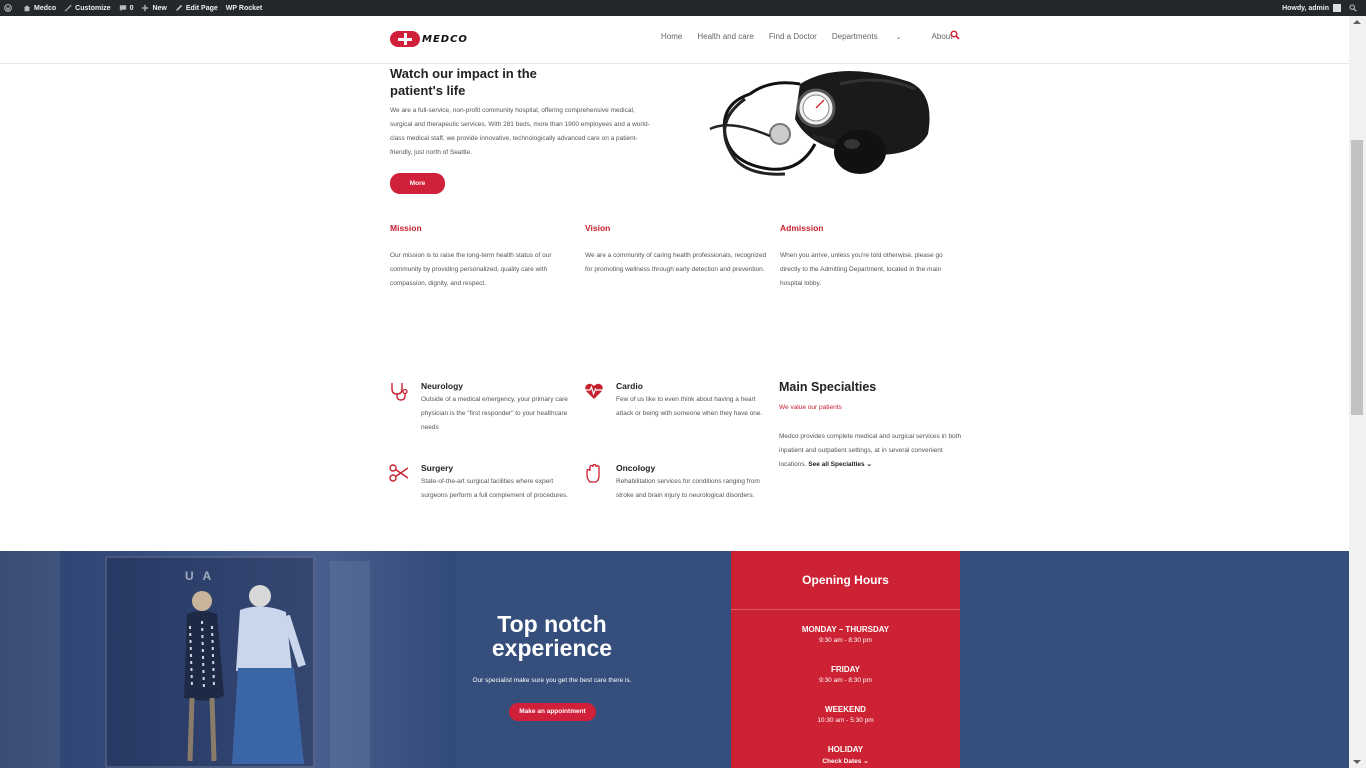 The width and height of the screenshot is (1366, 768). Describe the element at coordinates (845, 709) in the screenshot. I see `hours-day: WEEKEND` at that location.